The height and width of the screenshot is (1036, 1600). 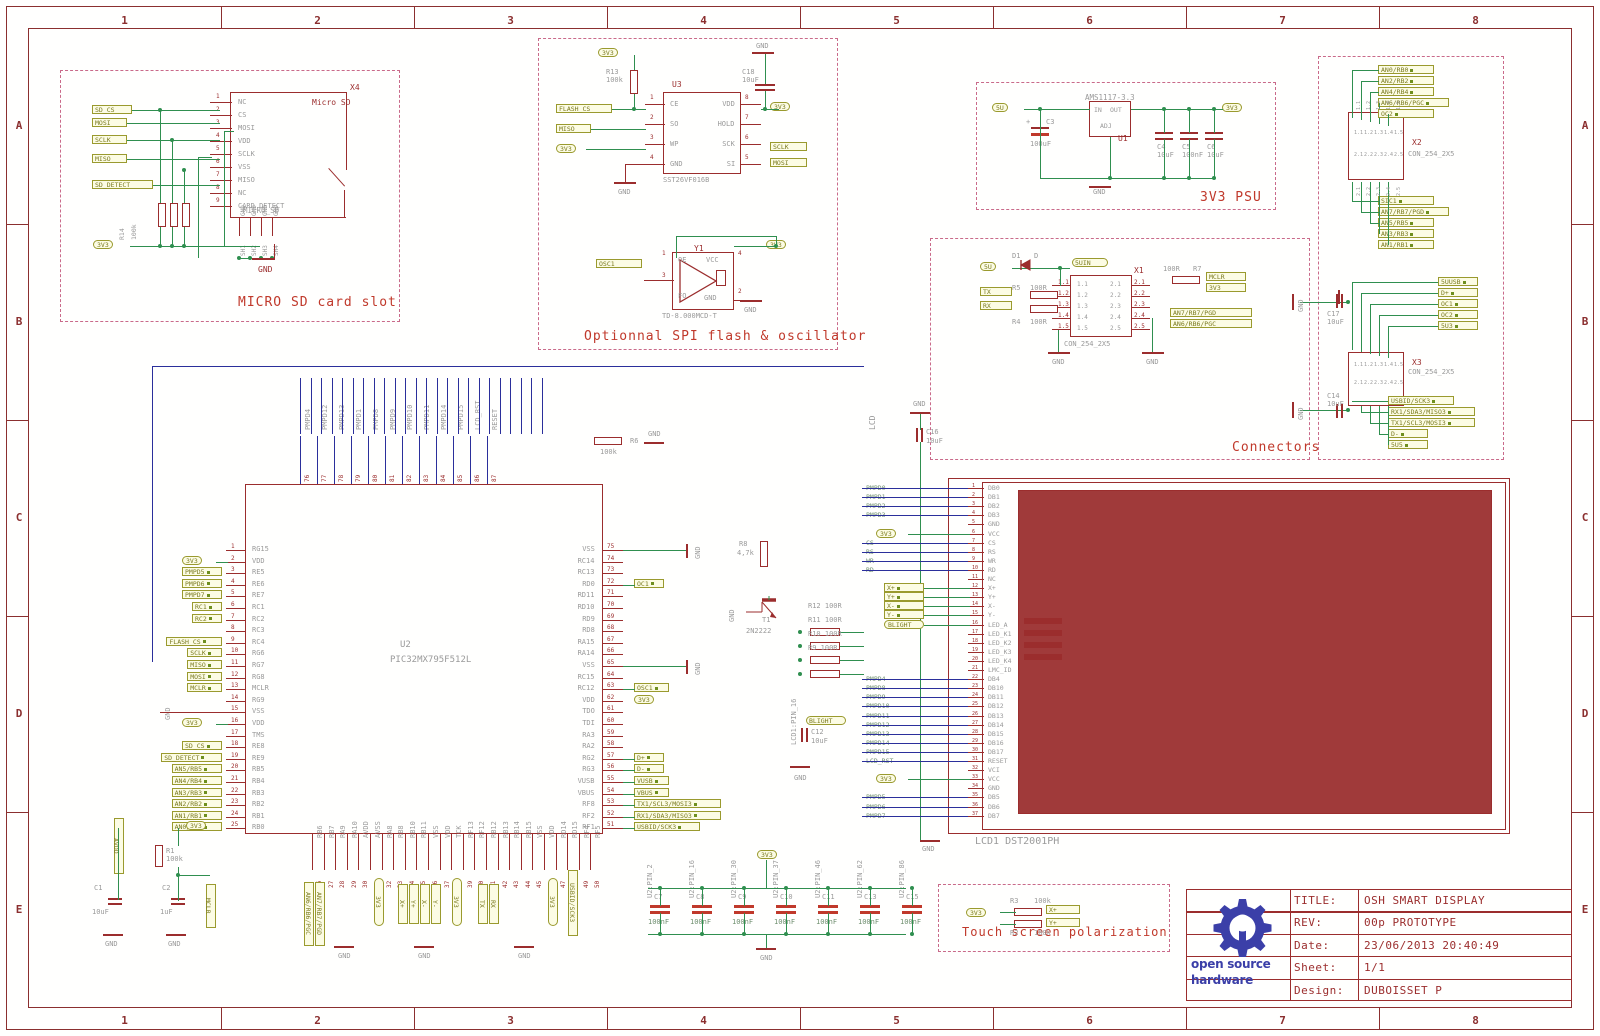 What do you see at coordinates (611, 639) in the screenshot?
I see `mcu-right-pin-num: 67` at bounding box center [611, 639].